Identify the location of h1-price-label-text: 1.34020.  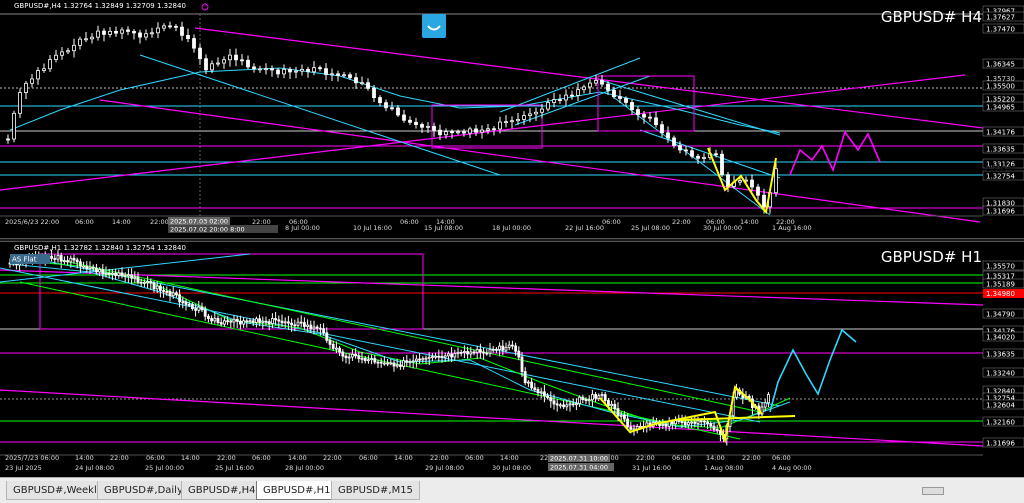
(1000, 338).